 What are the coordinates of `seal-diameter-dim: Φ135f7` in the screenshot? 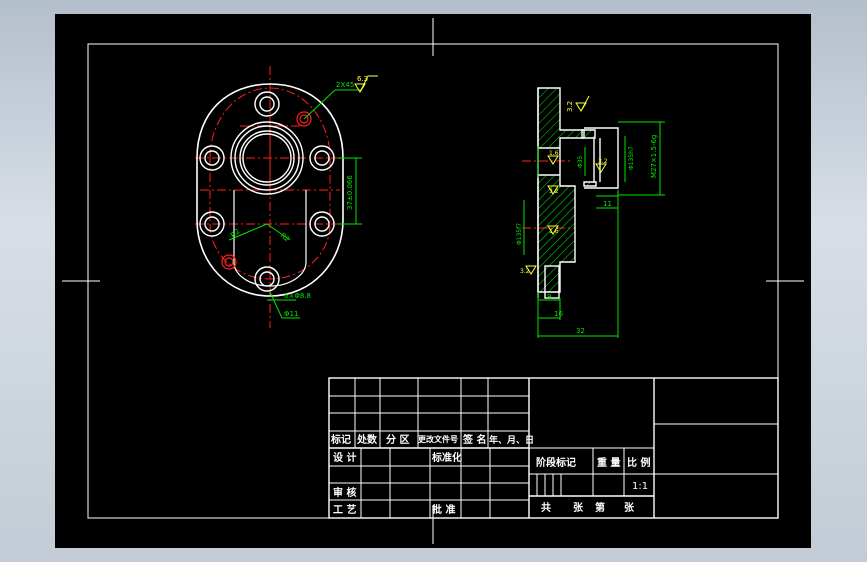 It's located at (519, 234).